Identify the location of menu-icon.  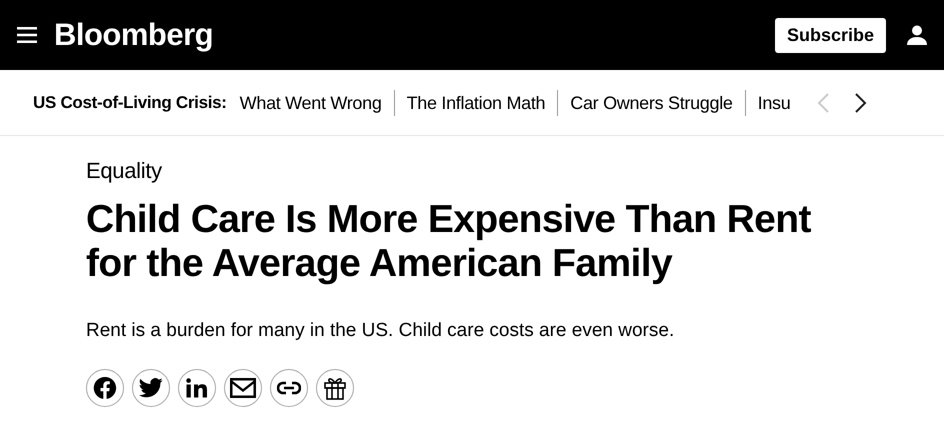
(27, 35).